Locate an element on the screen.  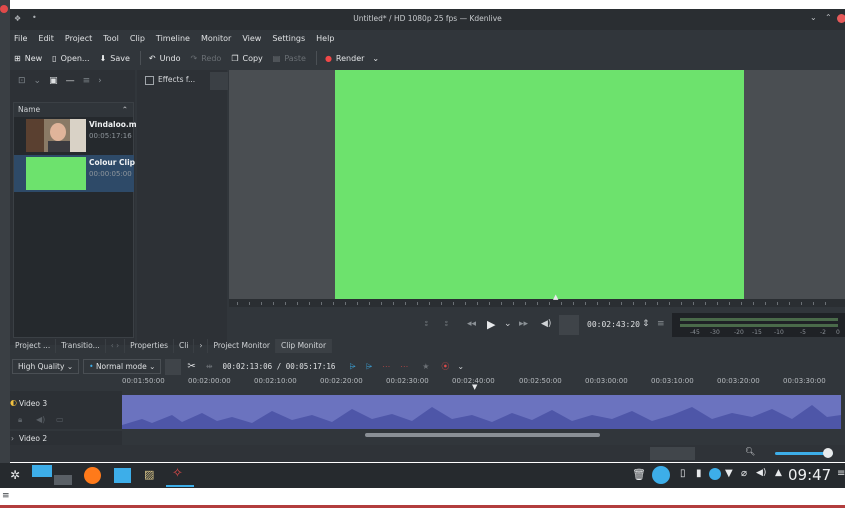
menu-file: File is located at coordinates (20, 38).